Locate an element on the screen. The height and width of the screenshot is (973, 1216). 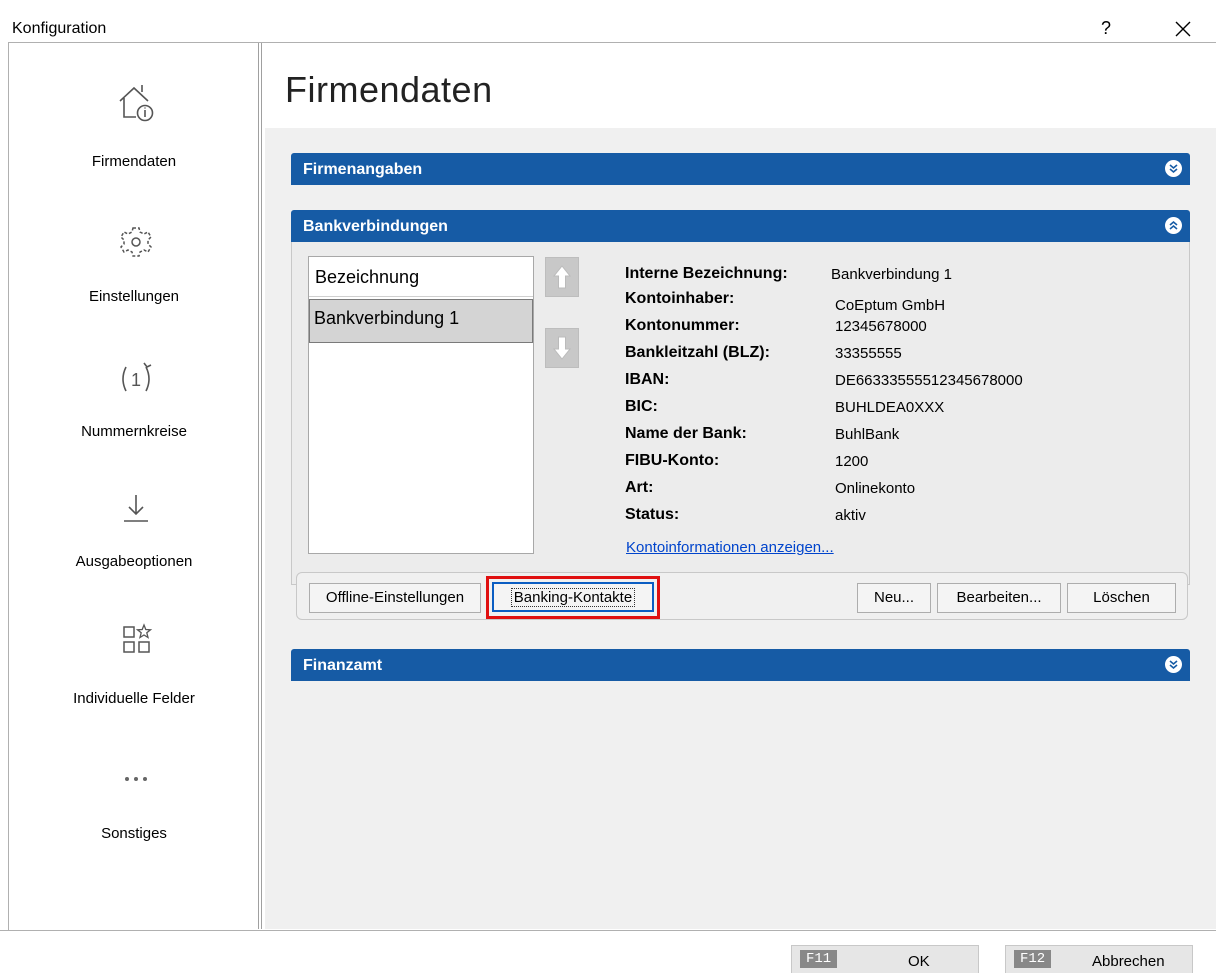
download-icon is located at coordinates (136, 508).